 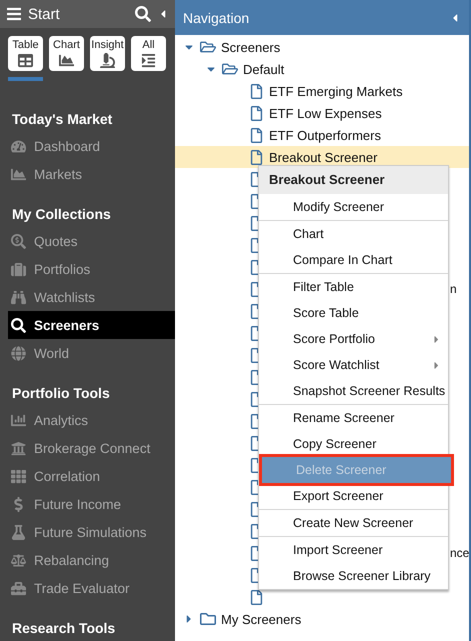 What do you see at coordinates (44, 14) in the screenshot?
I see `sidebar-title: Start` at bounding box center [44, 14].